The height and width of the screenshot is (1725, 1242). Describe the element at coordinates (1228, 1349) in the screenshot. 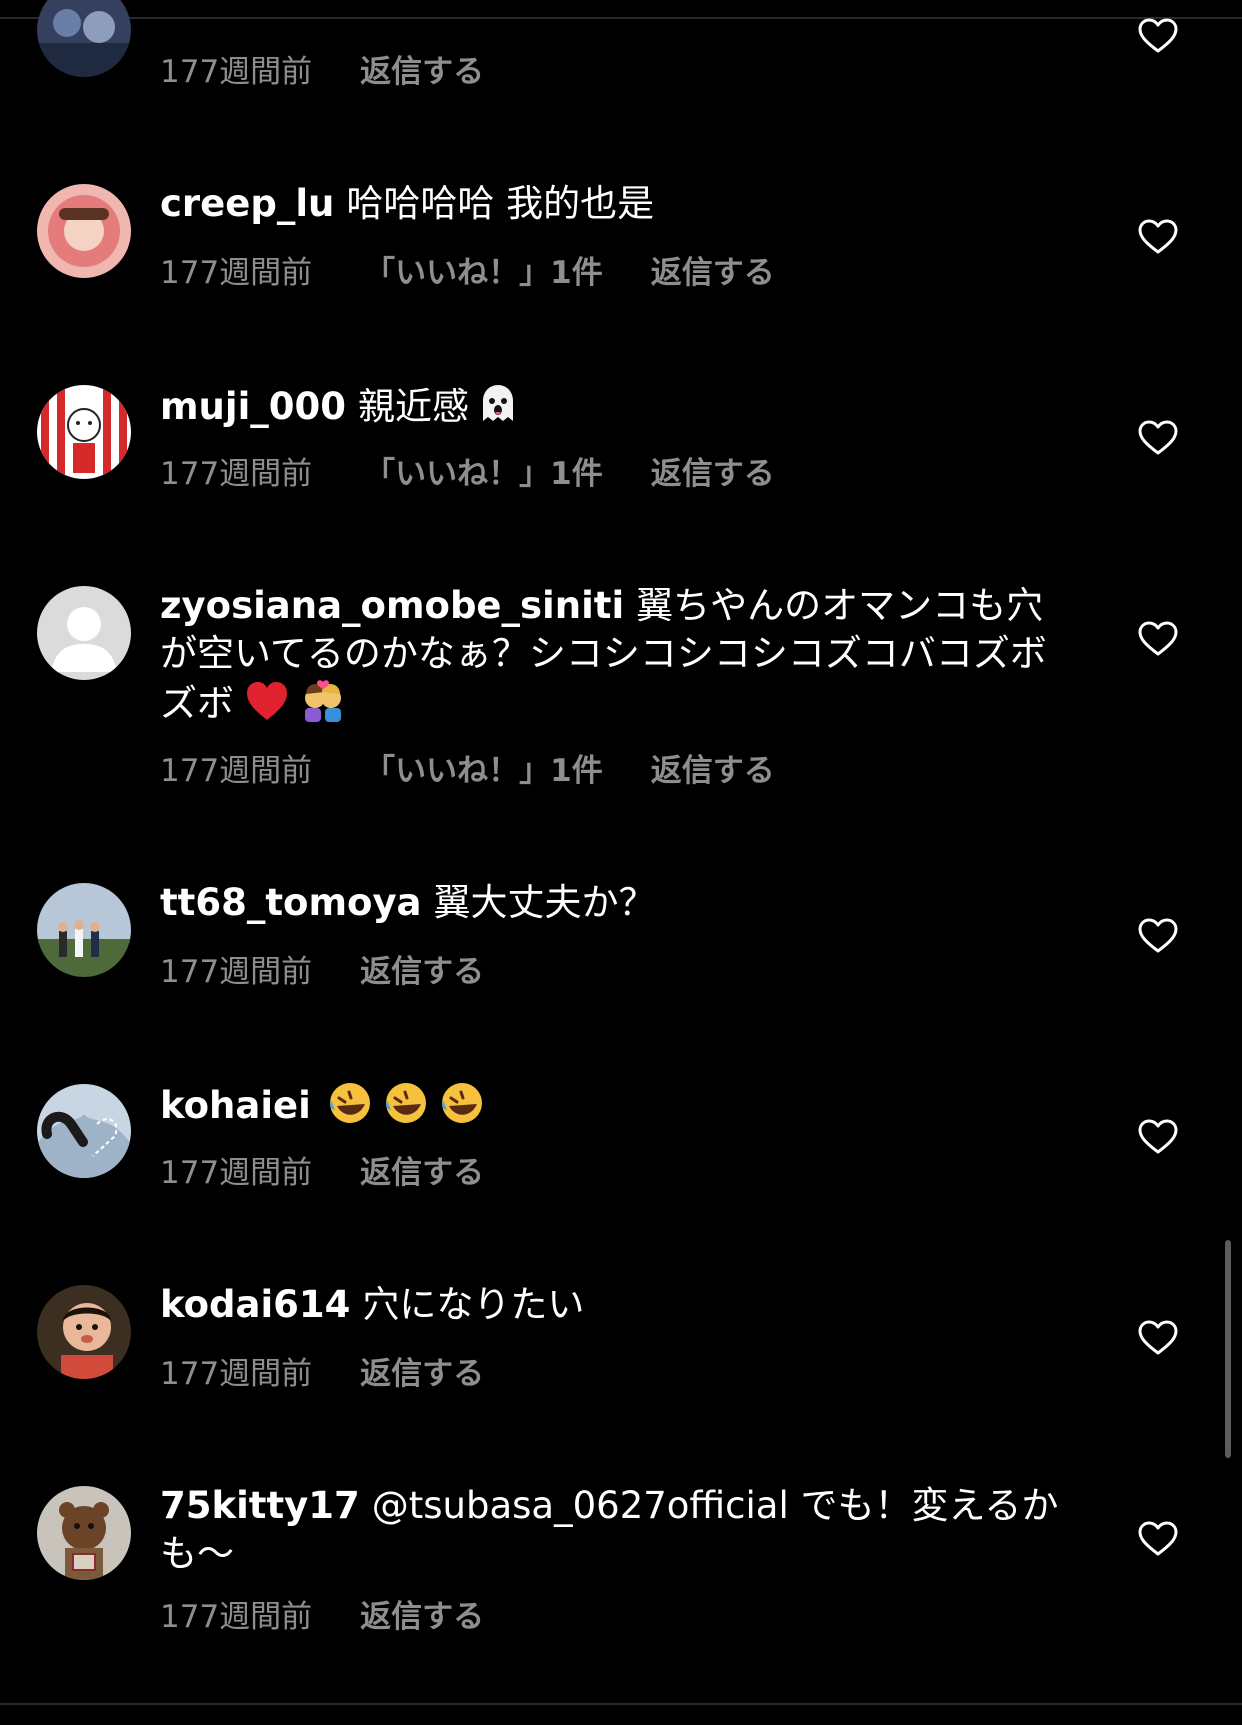

I see `scrollbar` at that location.